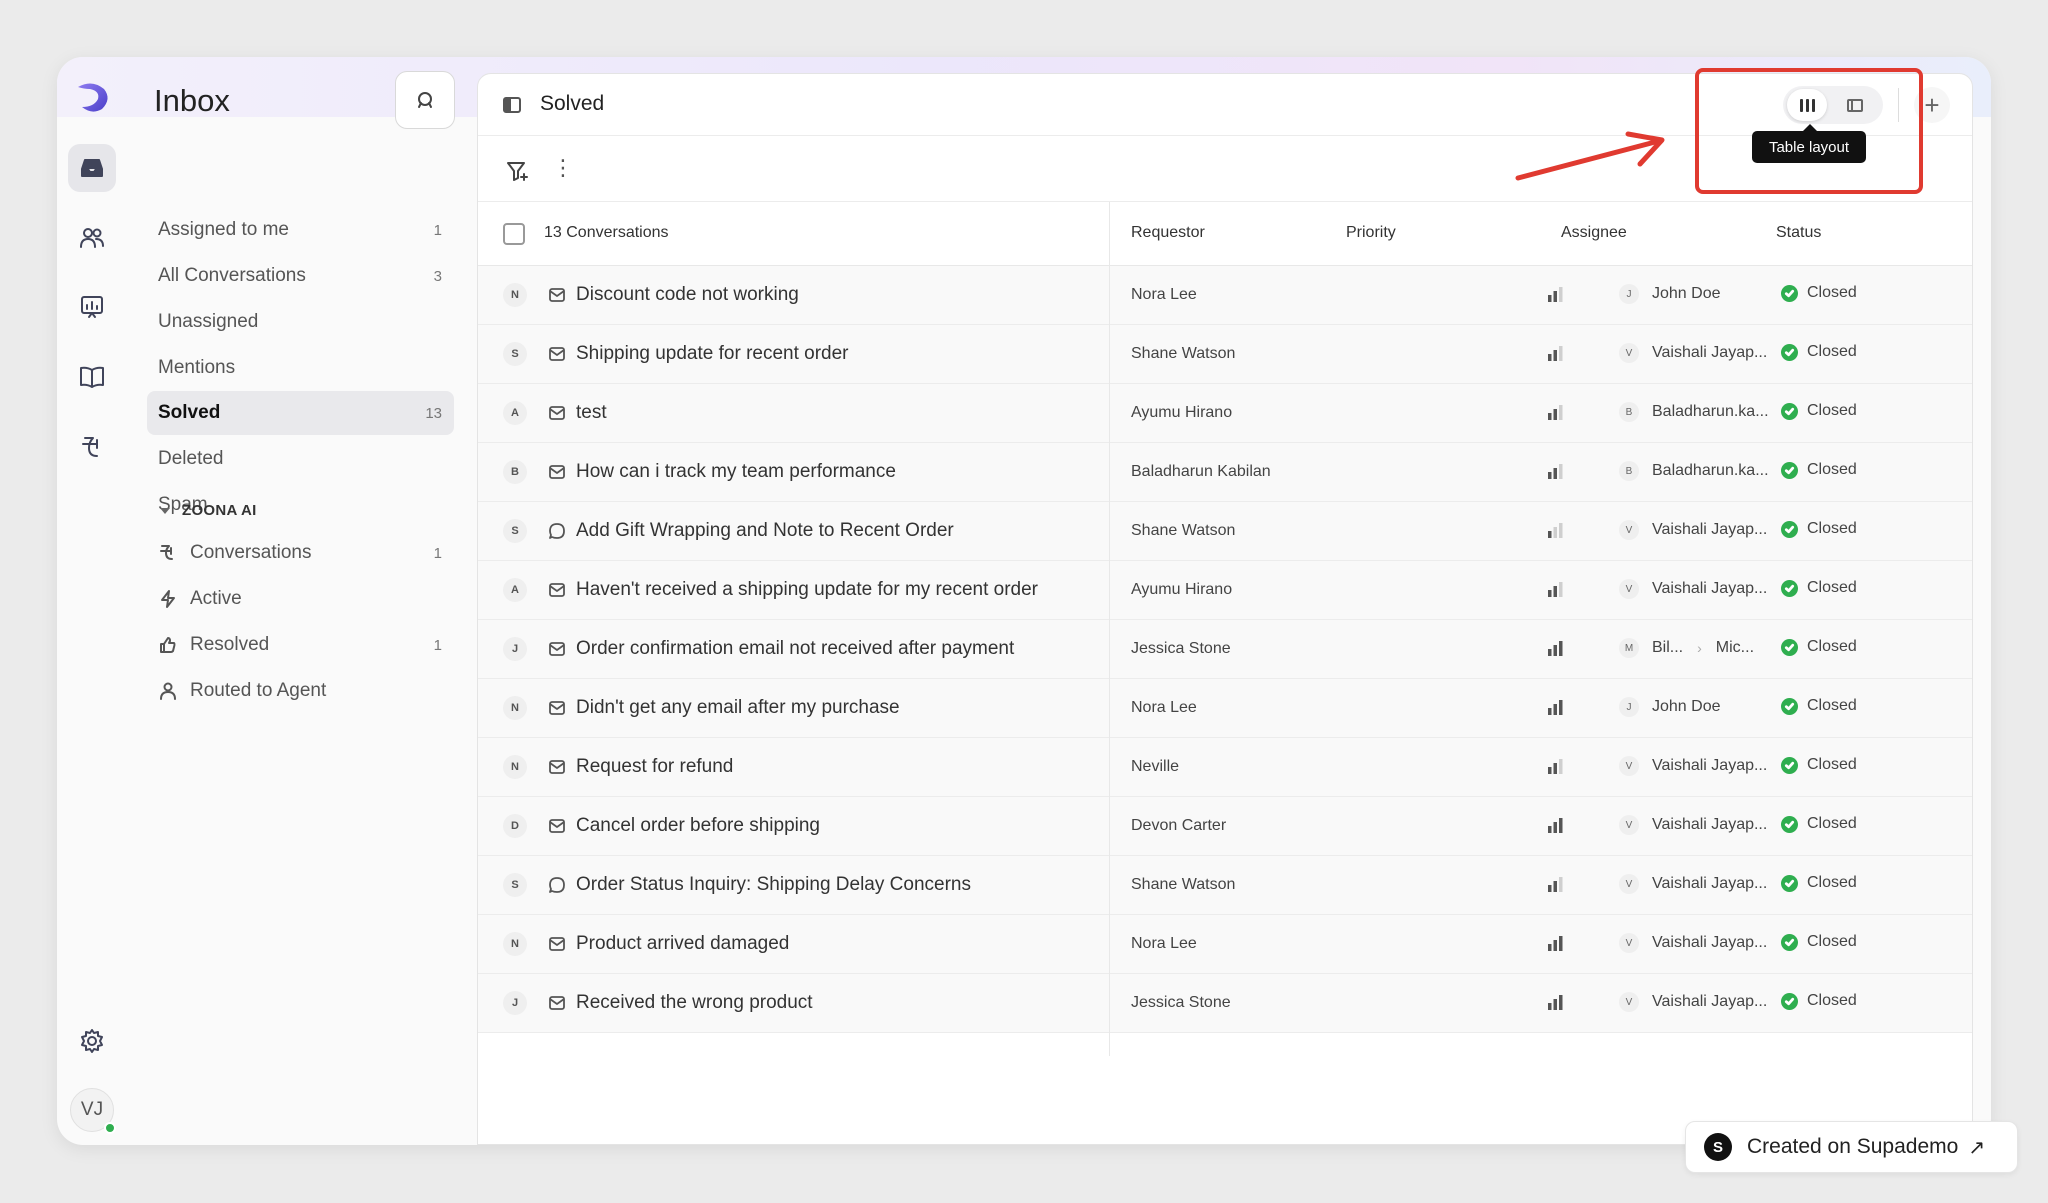  I want to click on filter-button, so click(517, 171).